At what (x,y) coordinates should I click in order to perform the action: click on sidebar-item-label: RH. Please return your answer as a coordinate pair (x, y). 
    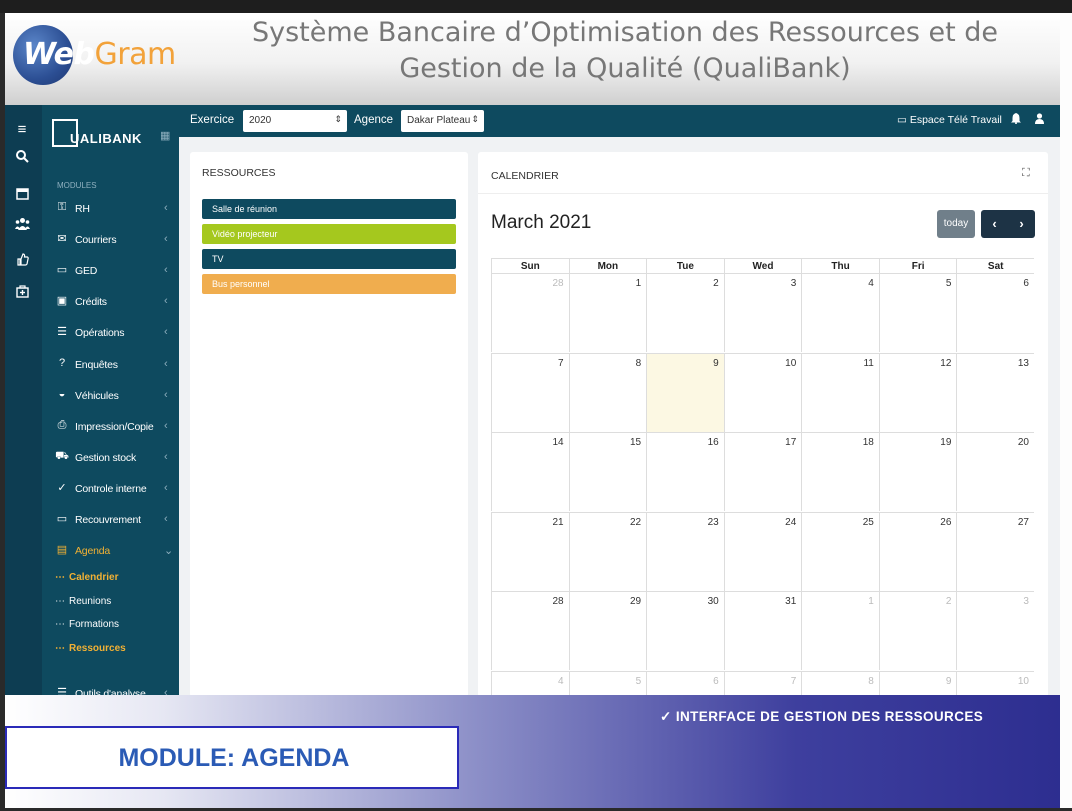
    Looking at the image, I should click on (82, 209).